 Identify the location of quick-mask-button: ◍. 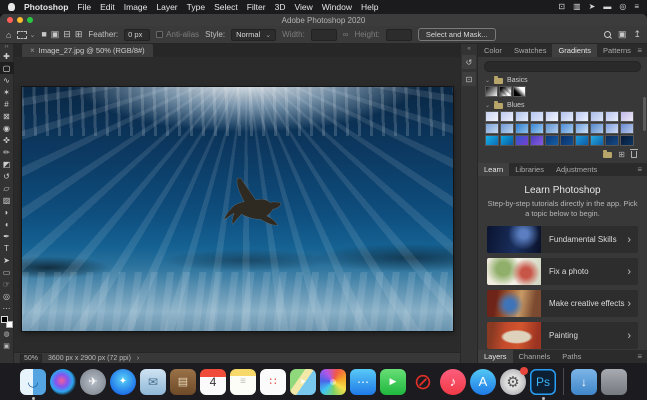
(7, 334).